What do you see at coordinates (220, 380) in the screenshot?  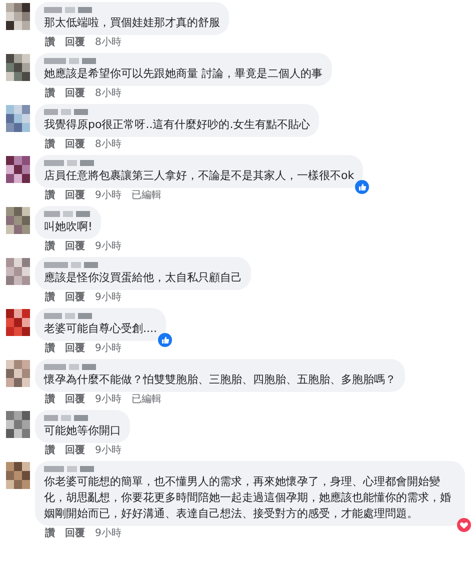 I see `comment-text: 懷孕為什麼不能做？怕雙雙胞胎、三胞胎、四胞胎、五胞胎、多胞胎嗎？` at bounding box center [220, 380].